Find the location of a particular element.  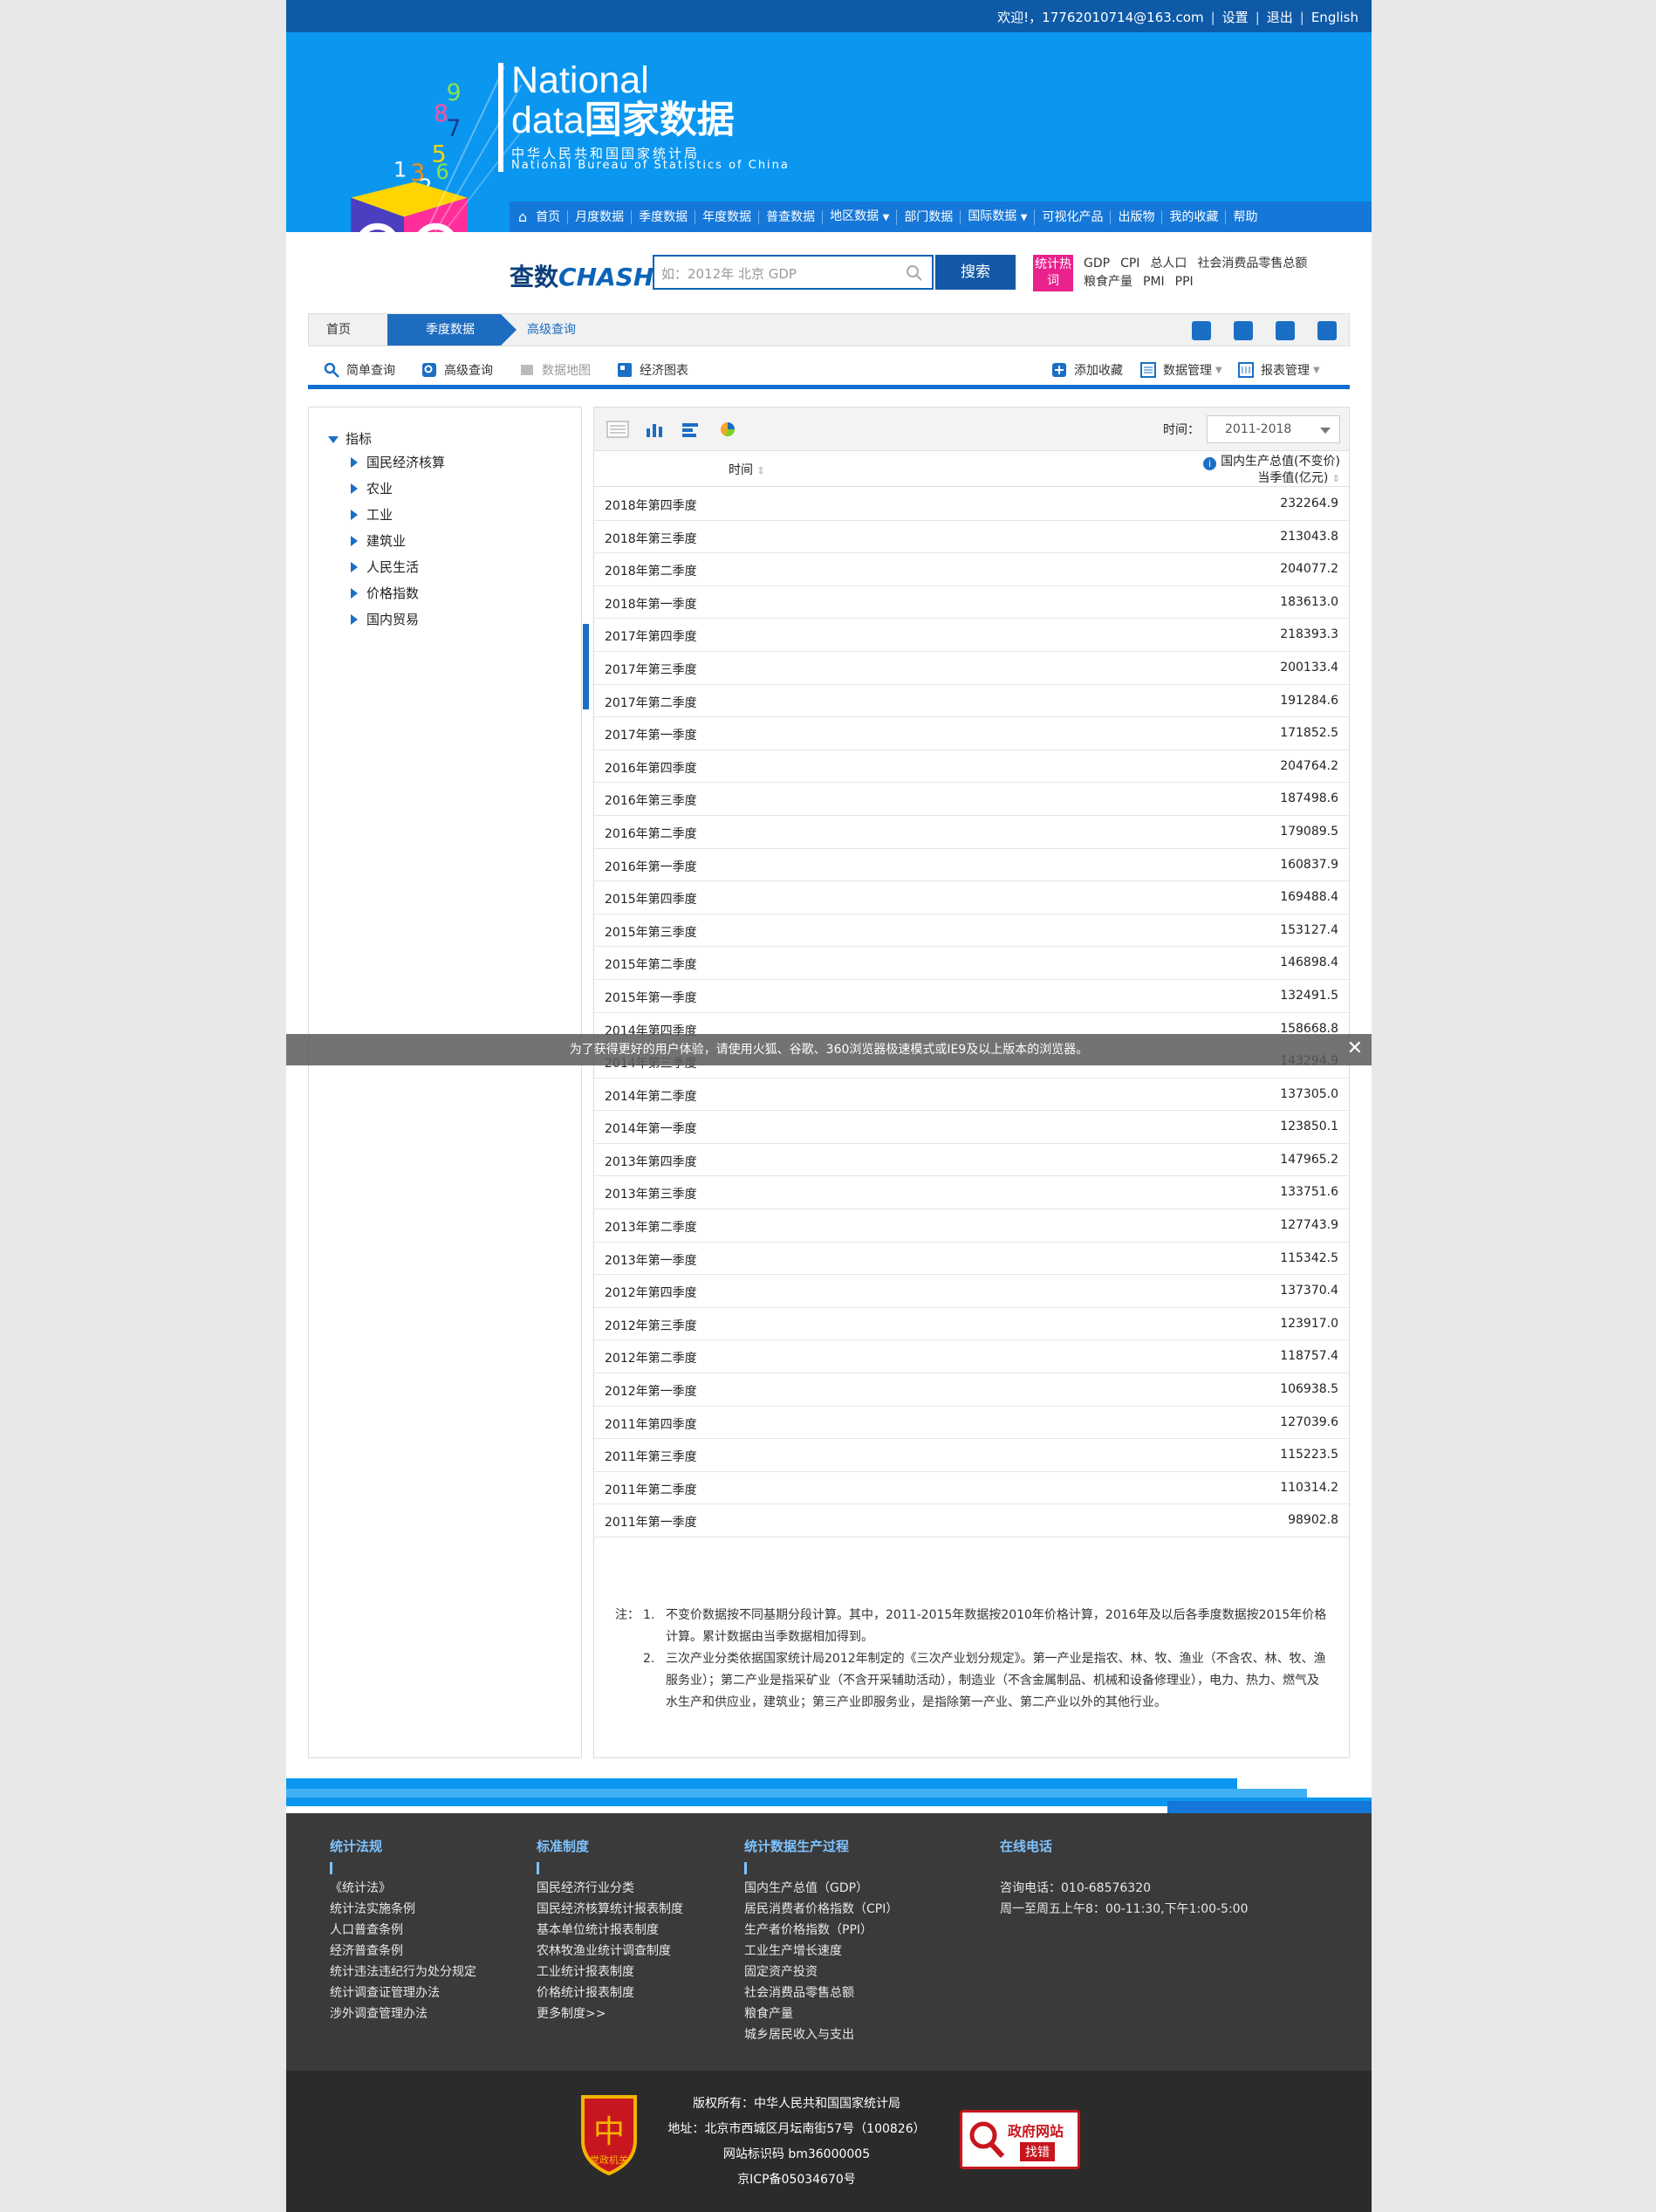

hot-word: GDP is located at coordinates (1097, 264).